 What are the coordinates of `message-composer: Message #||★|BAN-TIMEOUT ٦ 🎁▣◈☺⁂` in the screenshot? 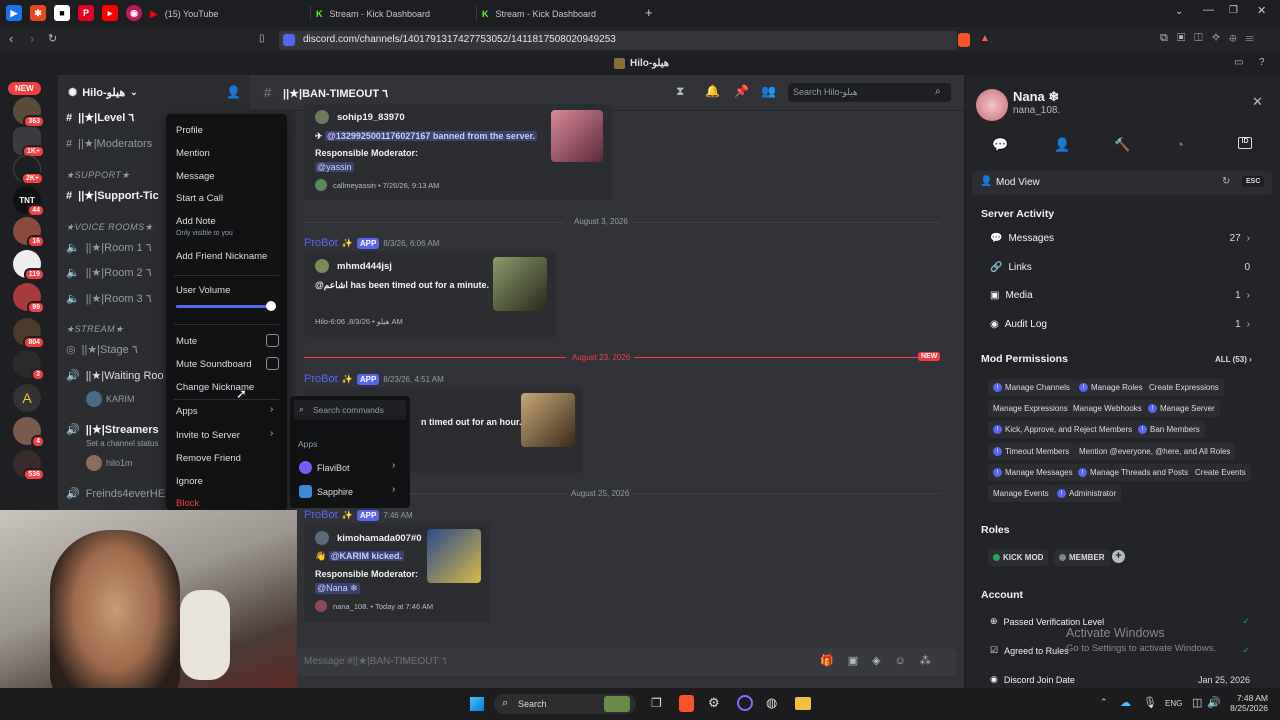 It's located at (626, 662).